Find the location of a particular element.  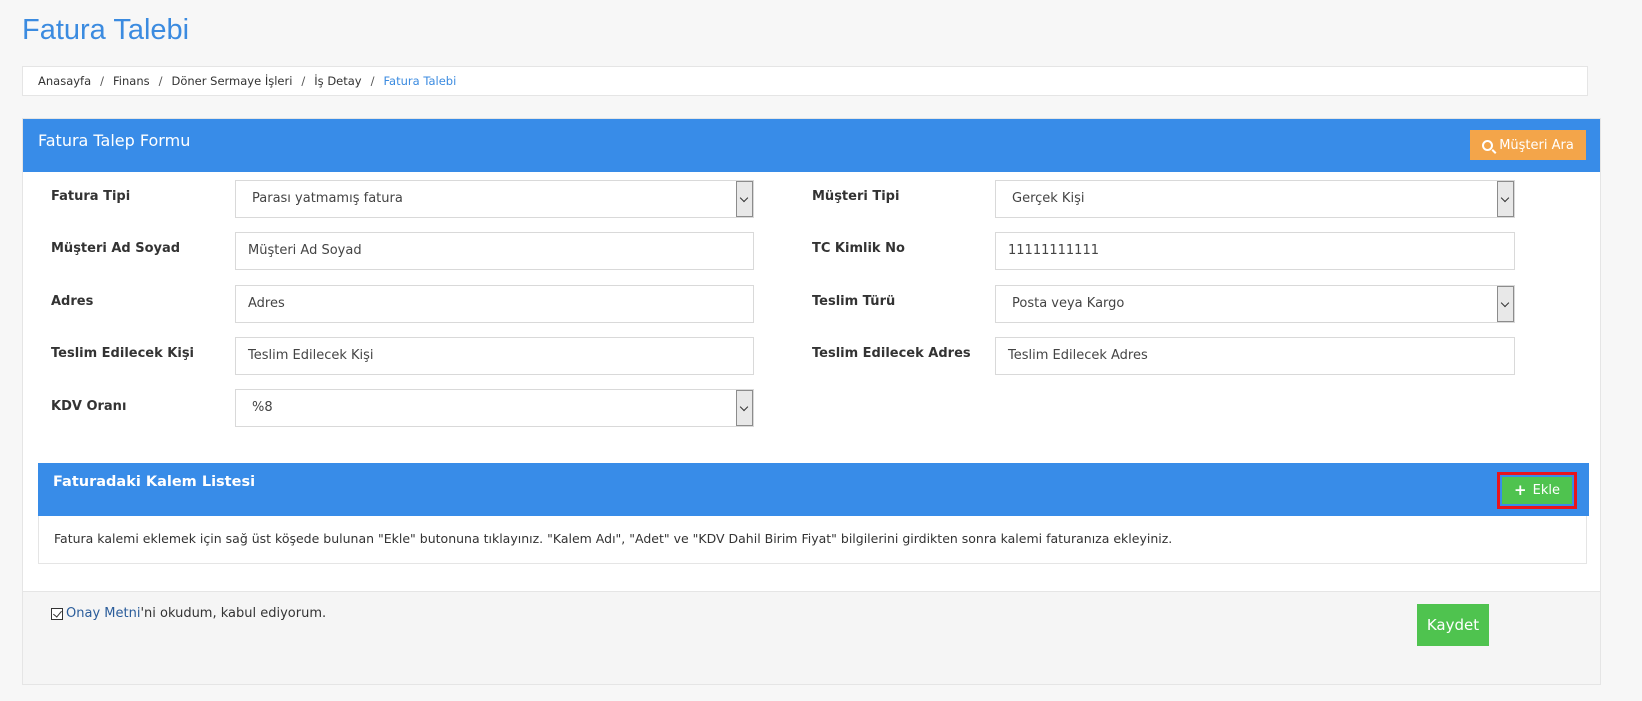

invoice-type-label: Fatura Tipi is located at coordinates (91, 196).